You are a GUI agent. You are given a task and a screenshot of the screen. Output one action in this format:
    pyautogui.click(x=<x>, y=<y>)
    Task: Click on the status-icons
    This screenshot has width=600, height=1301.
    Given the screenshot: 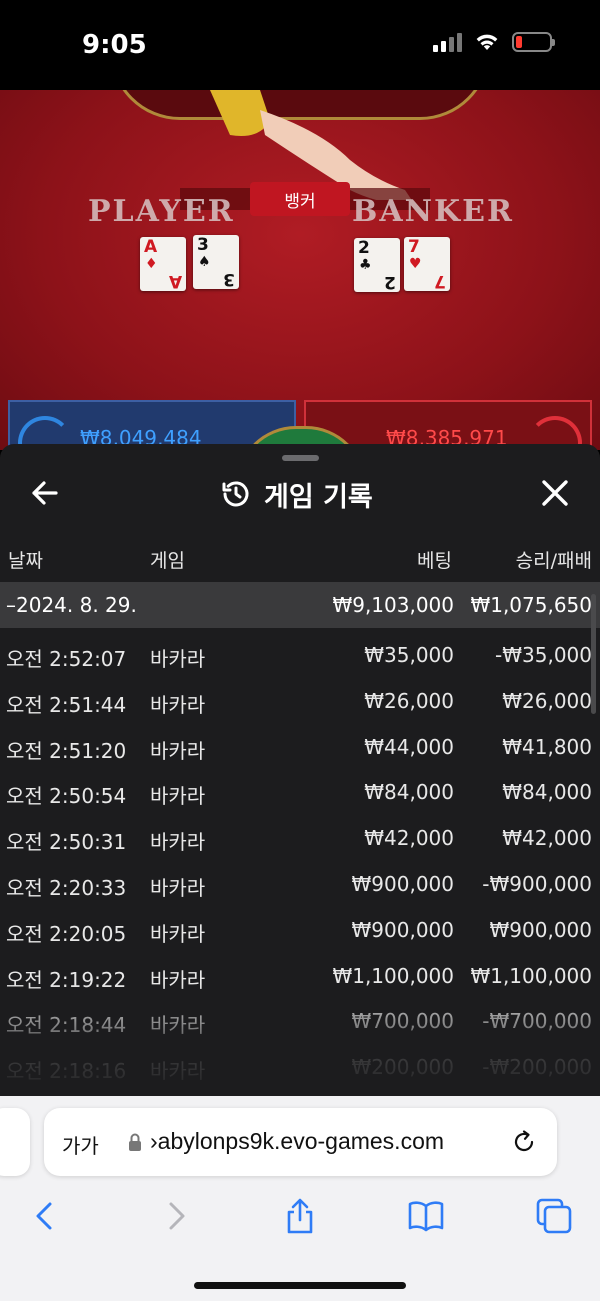 What is the action you would take?
    pyautogui.click(x=494, y=42)
    